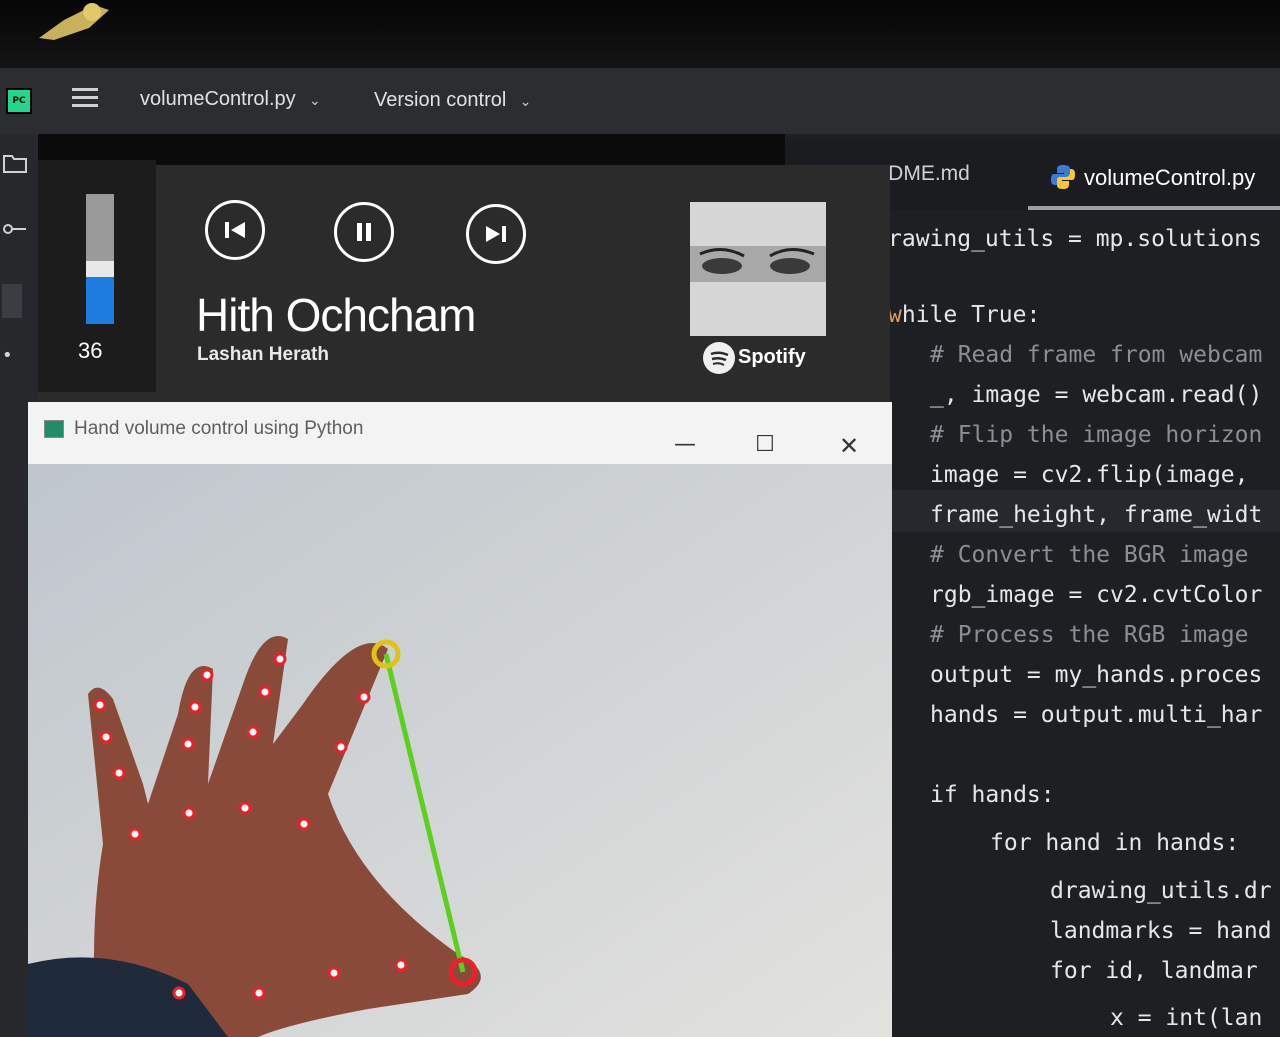 The width and height of the screenshot is (1280, 1037). I want to click on code-comment: # Process the RGB image, so click(1089, 635).